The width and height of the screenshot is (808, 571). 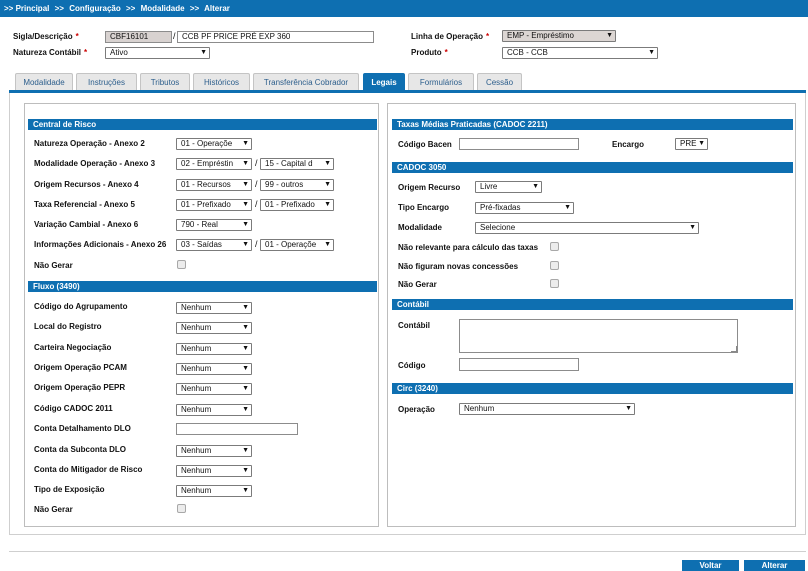 What do you see at coordinates (297, 205) in the screenshot?
I see `taxa-referencial-select-2: 01 - Prefixado ▼` at bounding box center [297, 205].